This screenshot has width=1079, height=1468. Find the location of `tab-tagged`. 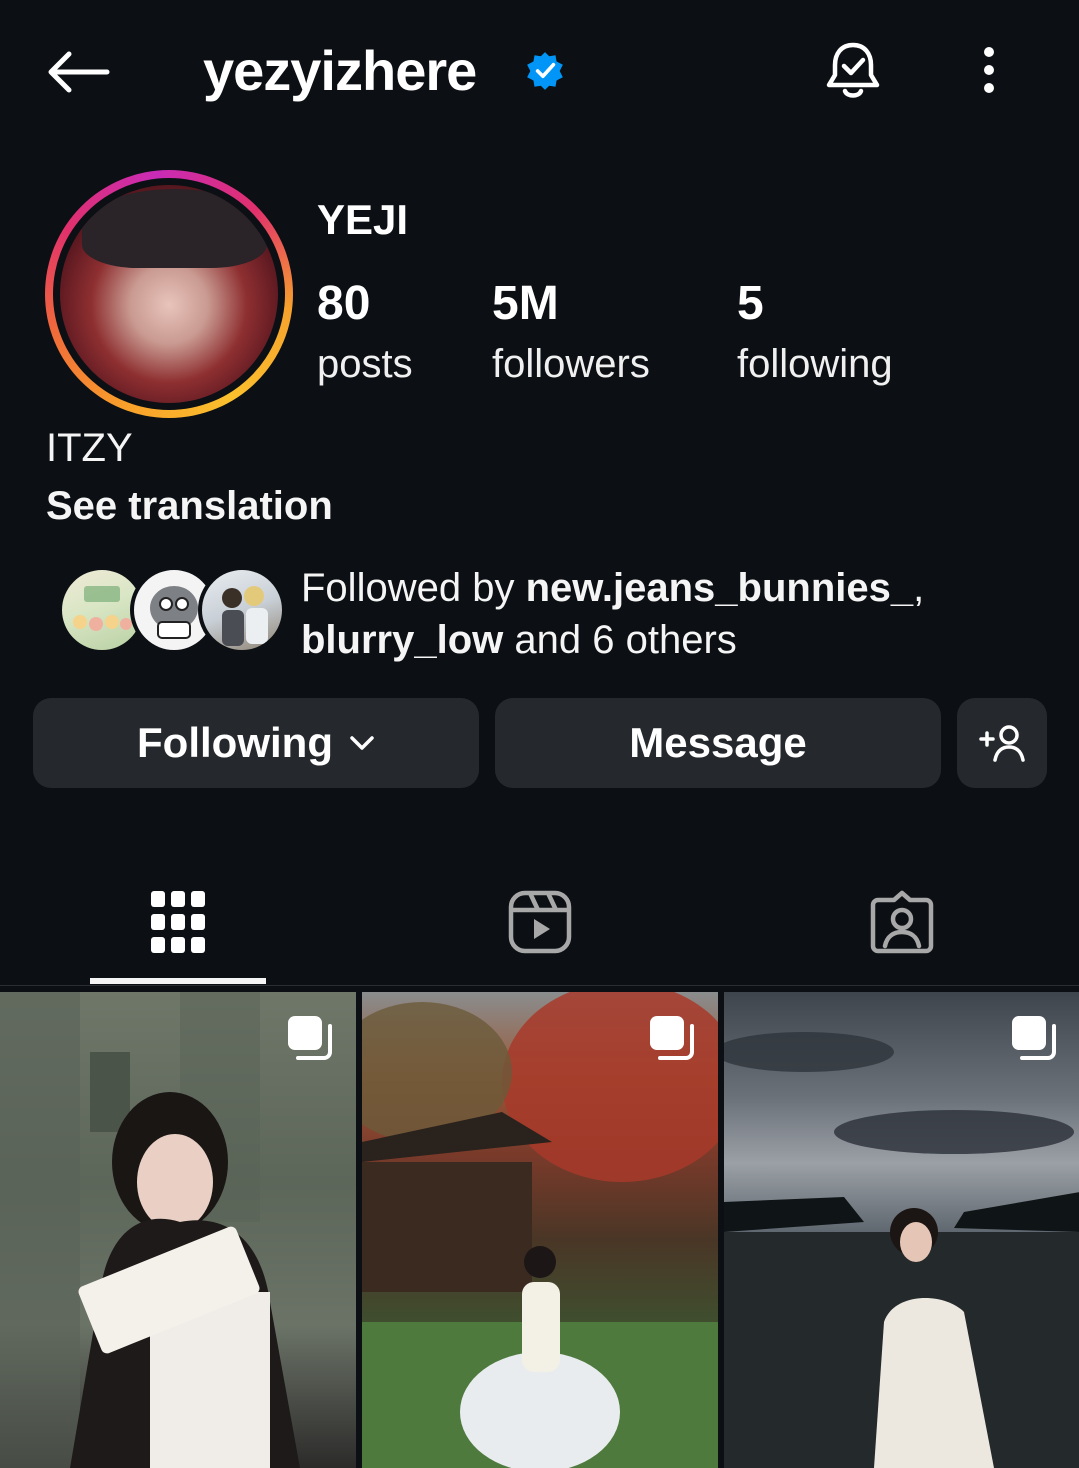

tab-tagged is located at coordinates (902, 922).